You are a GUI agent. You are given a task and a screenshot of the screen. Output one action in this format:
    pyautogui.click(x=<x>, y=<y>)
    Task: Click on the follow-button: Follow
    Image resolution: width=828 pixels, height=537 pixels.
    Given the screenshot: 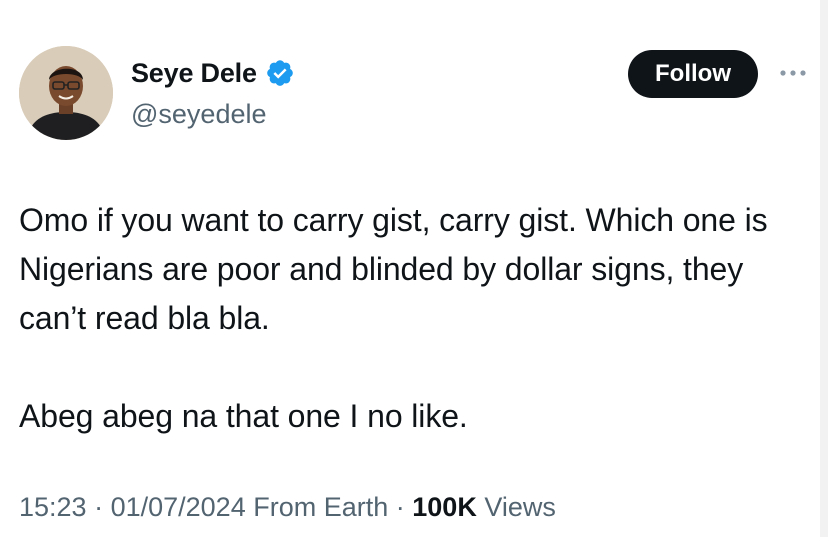 What is the action you would take?
    pyautogui.click(x=693, y=74)
    